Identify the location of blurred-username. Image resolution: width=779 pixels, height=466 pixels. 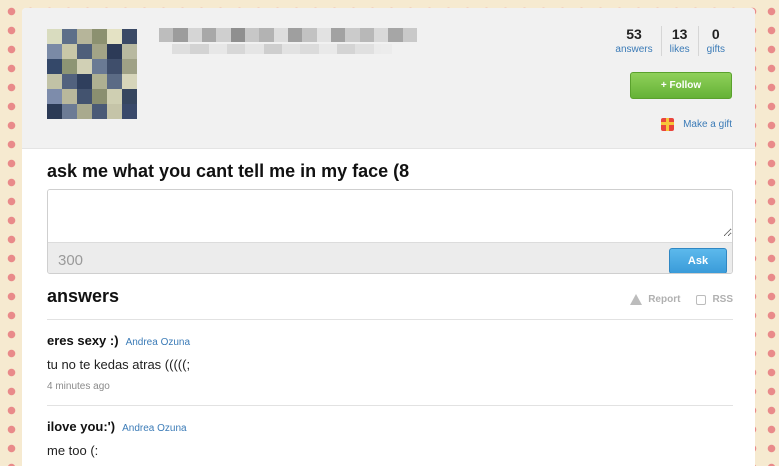
(288, 35).